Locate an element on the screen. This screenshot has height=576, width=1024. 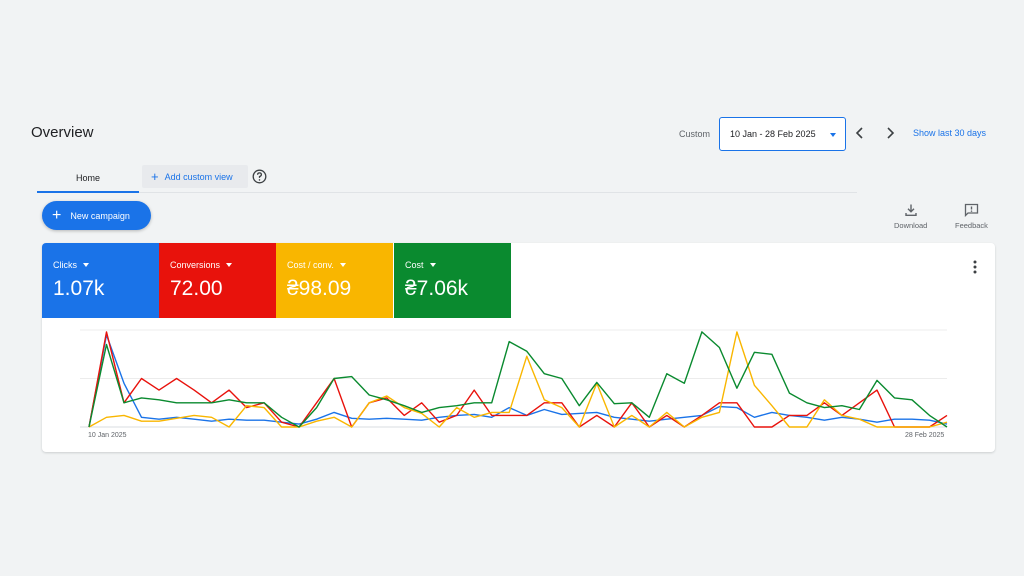
feedback-icon is located at coordinates (971, 210).